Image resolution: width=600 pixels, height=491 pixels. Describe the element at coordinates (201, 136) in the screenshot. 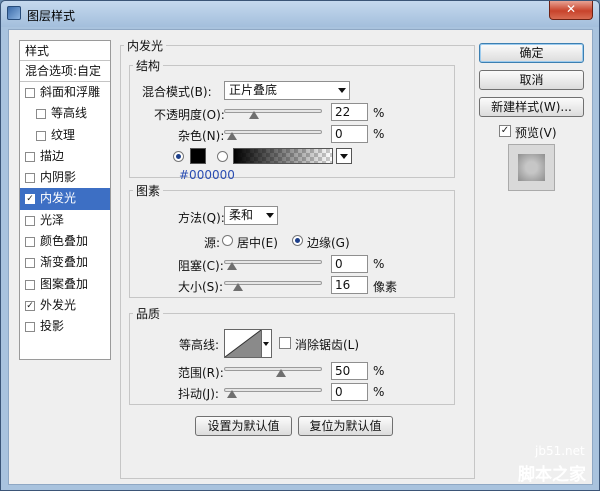

I see `noise-label: 杂色(N):` at that location.